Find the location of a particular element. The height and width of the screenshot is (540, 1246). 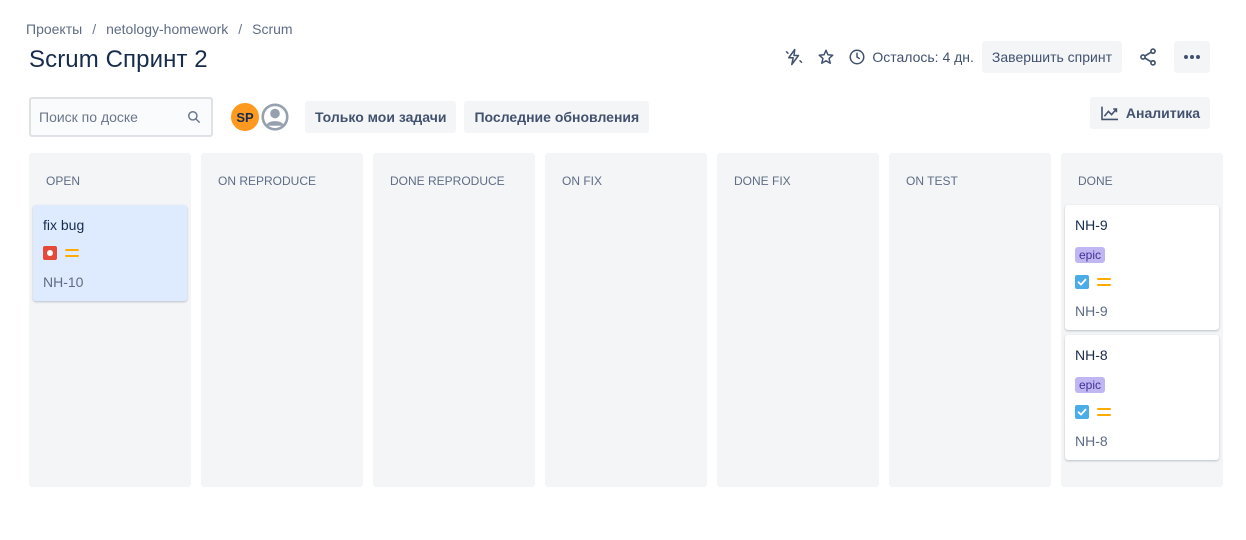

issue-key: NH-8 is located at coordinates (1142, 441).